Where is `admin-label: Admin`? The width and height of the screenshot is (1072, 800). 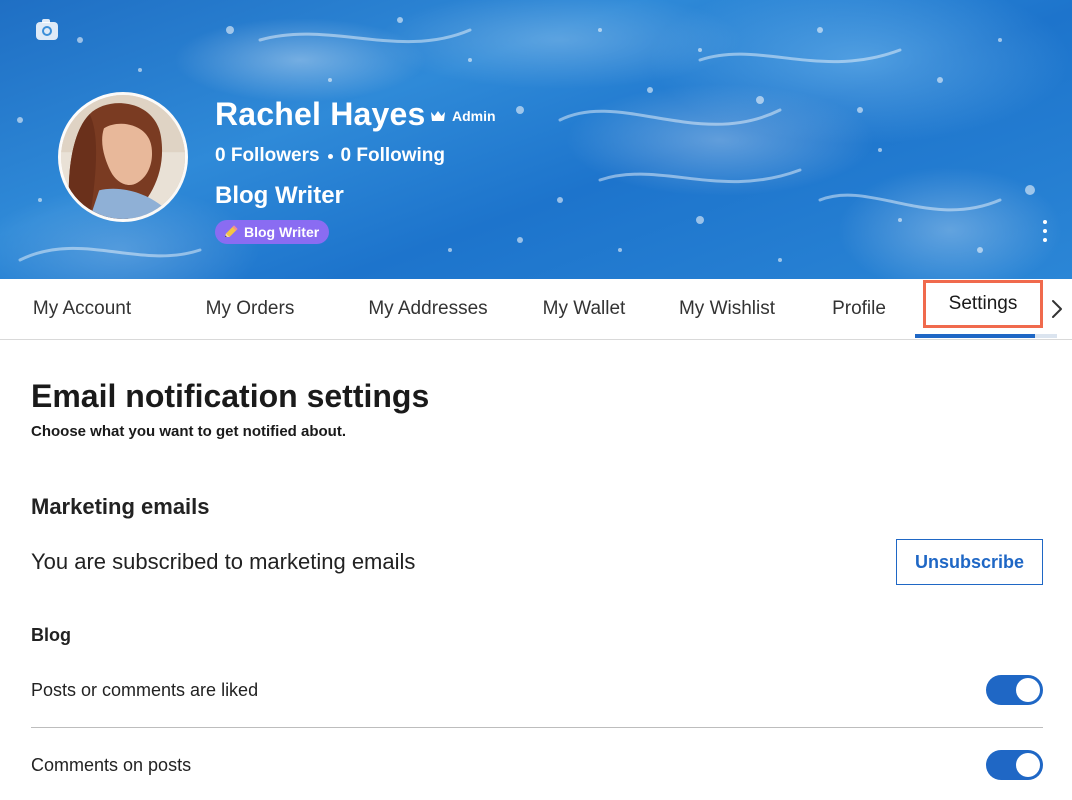 admin-label: Admin is located at coordinates (474, 116).